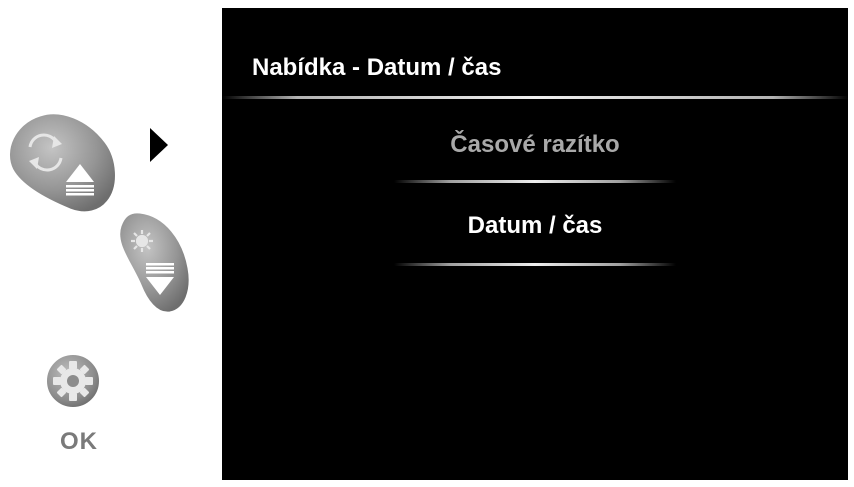 This screenshot has width=854, height=487. What do you see at coordinates (73, 381) in the screenshot?
I see `ok-button` at bounding box center [73, 381].